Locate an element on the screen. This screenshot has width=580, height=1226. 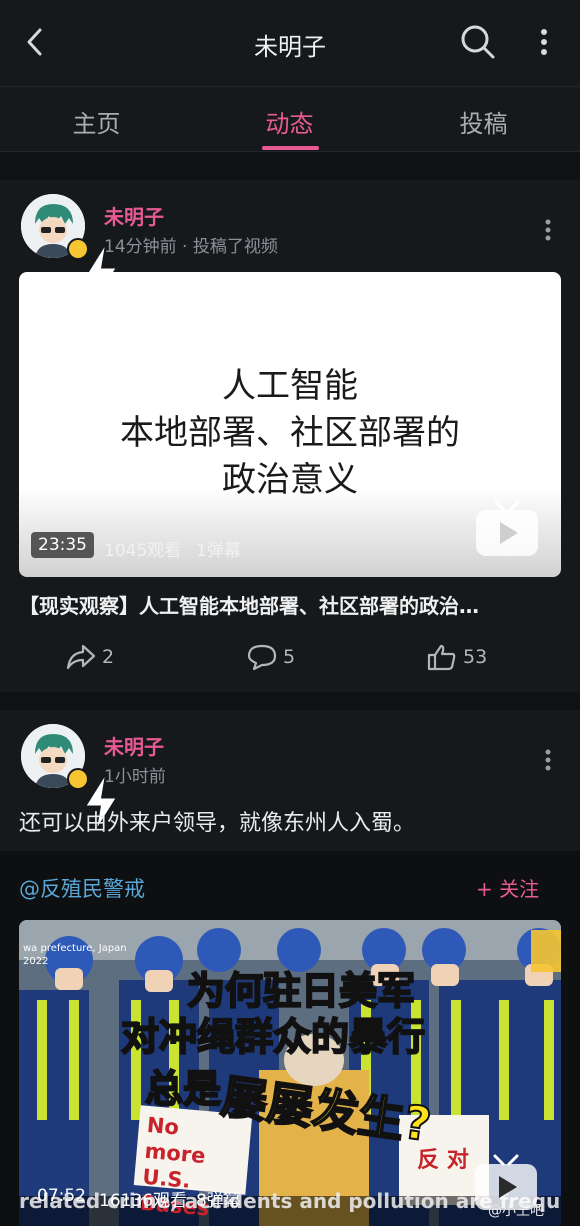
thumbnail-line: 本地部署、社区部署的 is located at coordinates (290, 433).